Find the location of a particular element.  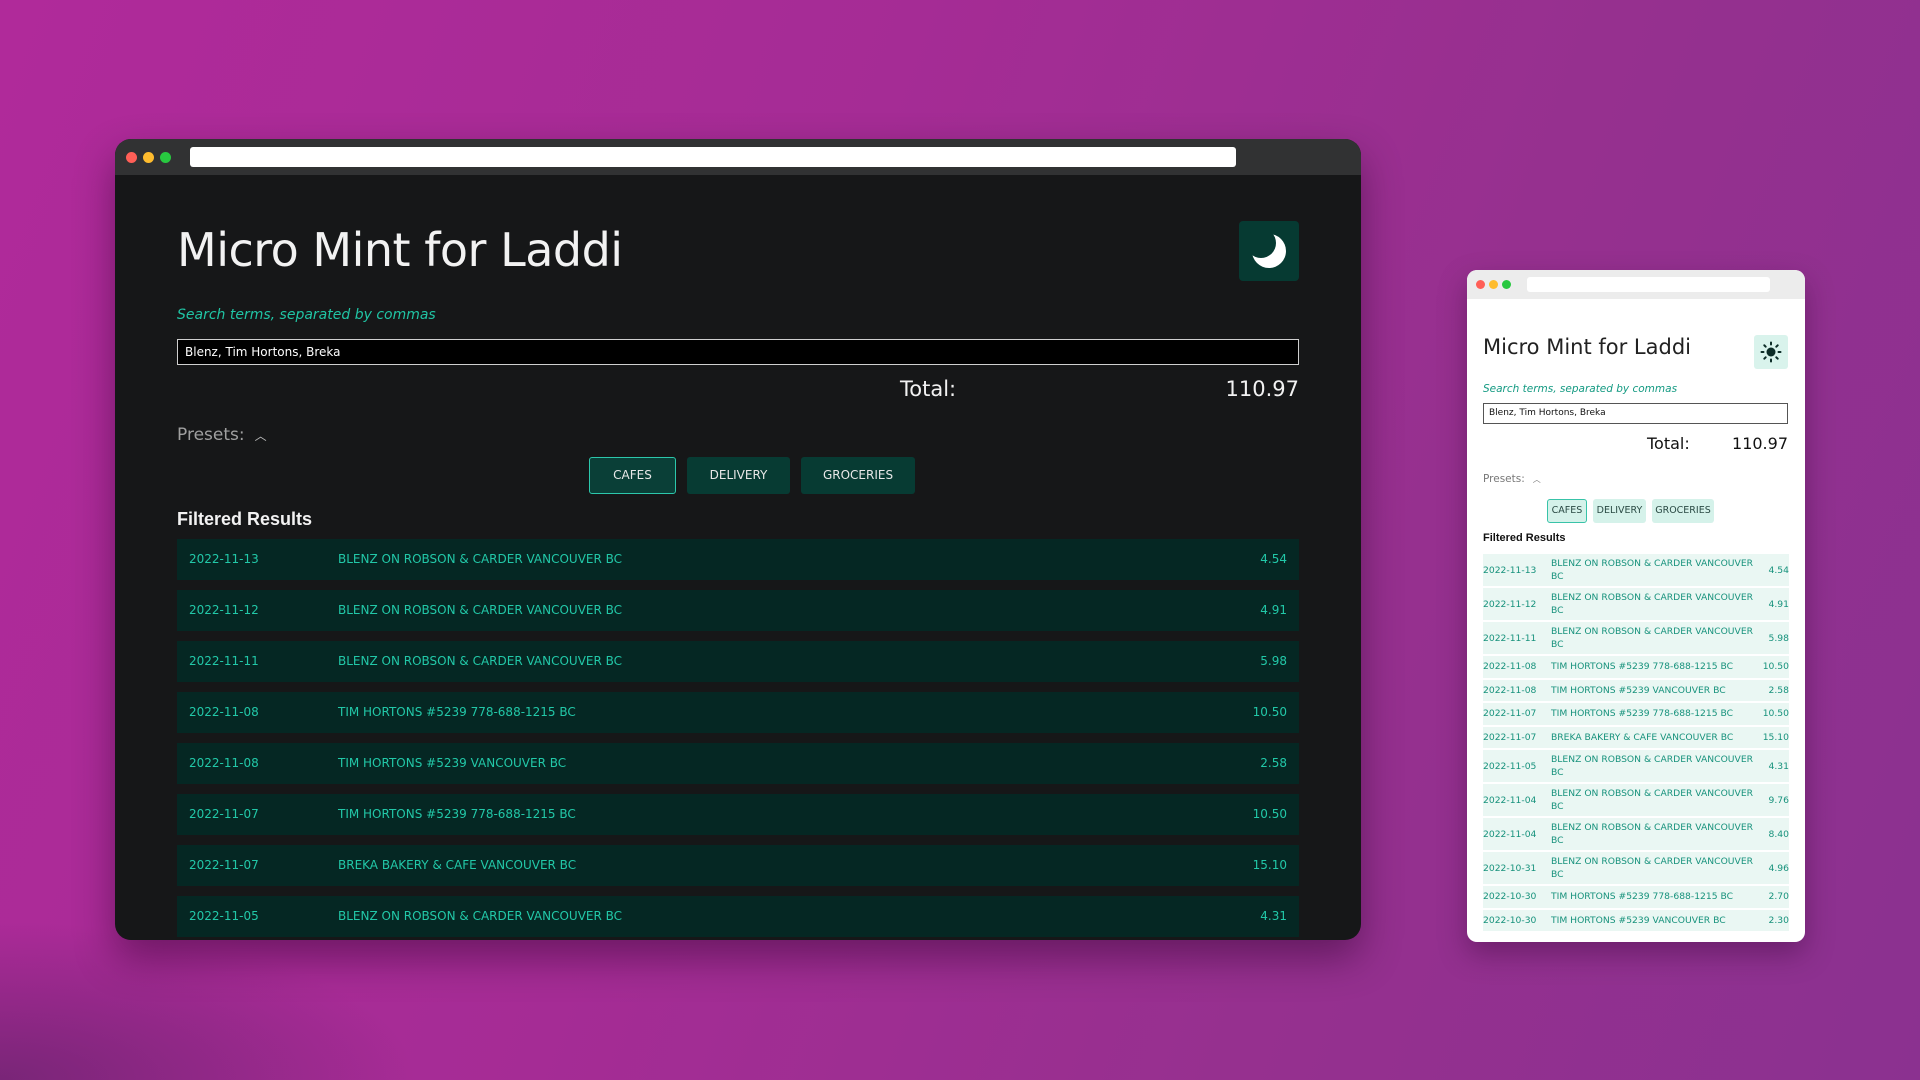

row-amount: 2.70 is located at coordinates (1778, 897).